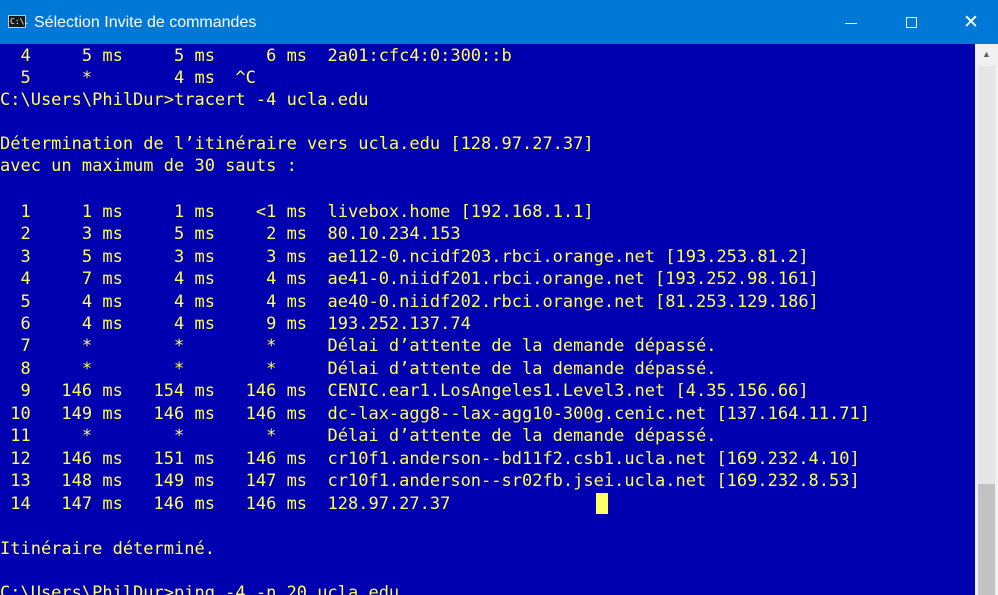 The width and height of the screenshot is (998, 595). I want to click on close-icon: ✕, so click(971, 21).